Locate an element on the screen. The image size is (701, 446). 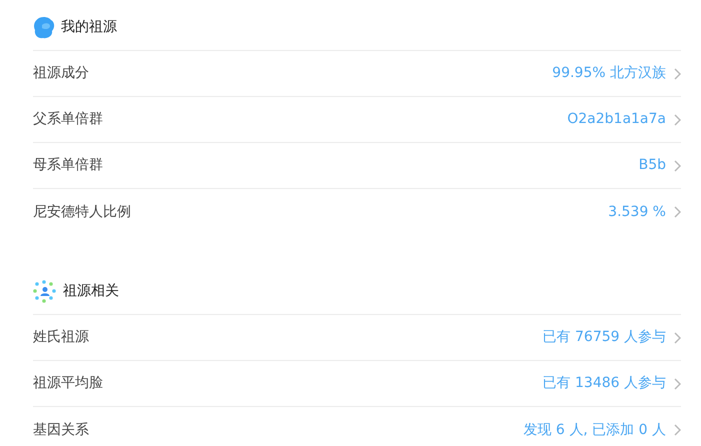
list-row: 祖源平均脸 已有 13486 人参与 is located at coordinates (357, 384).